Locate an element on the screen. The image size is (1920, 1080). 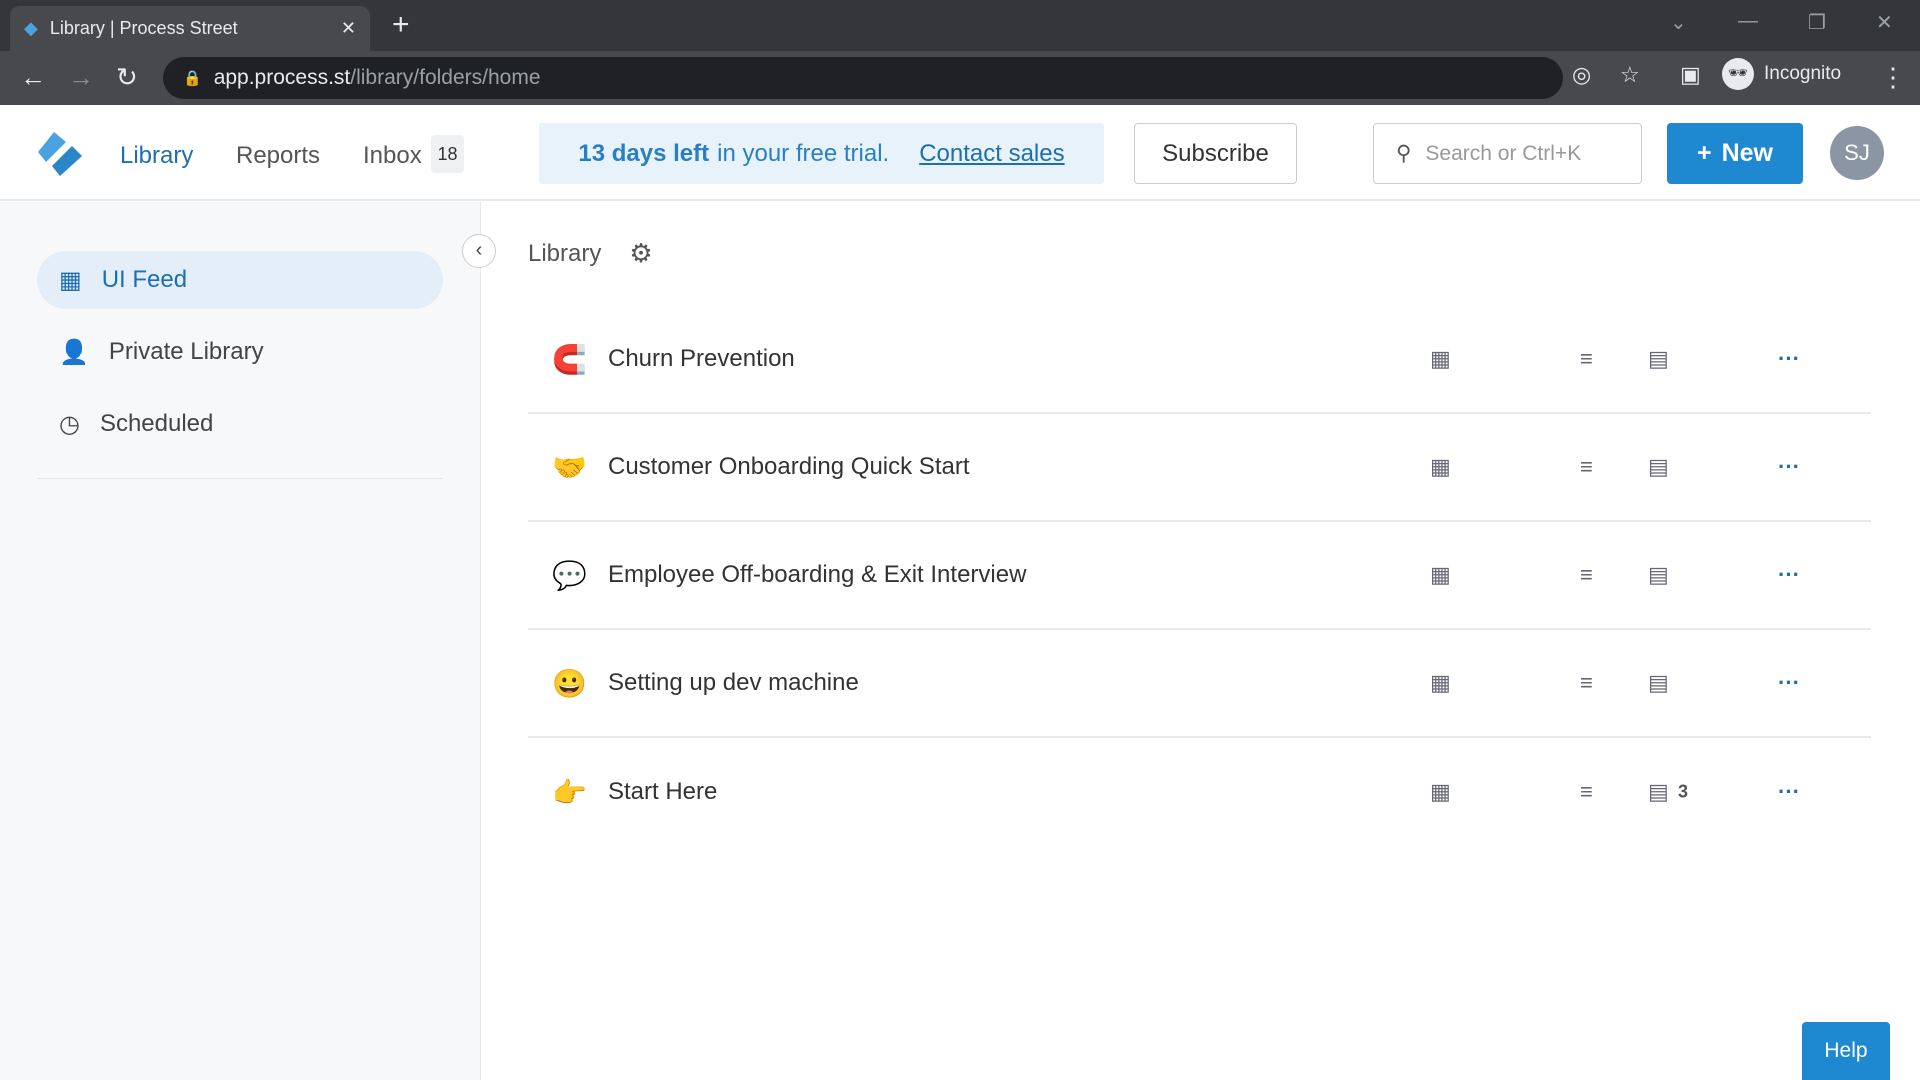
contact-sales-link: Contact sales is located at coordinates (991, 154).